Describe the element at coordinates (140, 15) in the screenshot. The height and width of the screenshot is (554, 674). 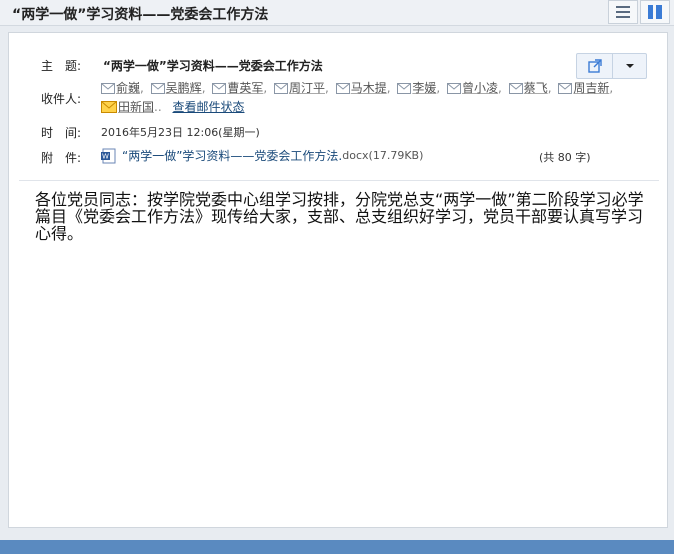
I see `window-title: “两学一做”学习资料——党委会工作方法` at that location.